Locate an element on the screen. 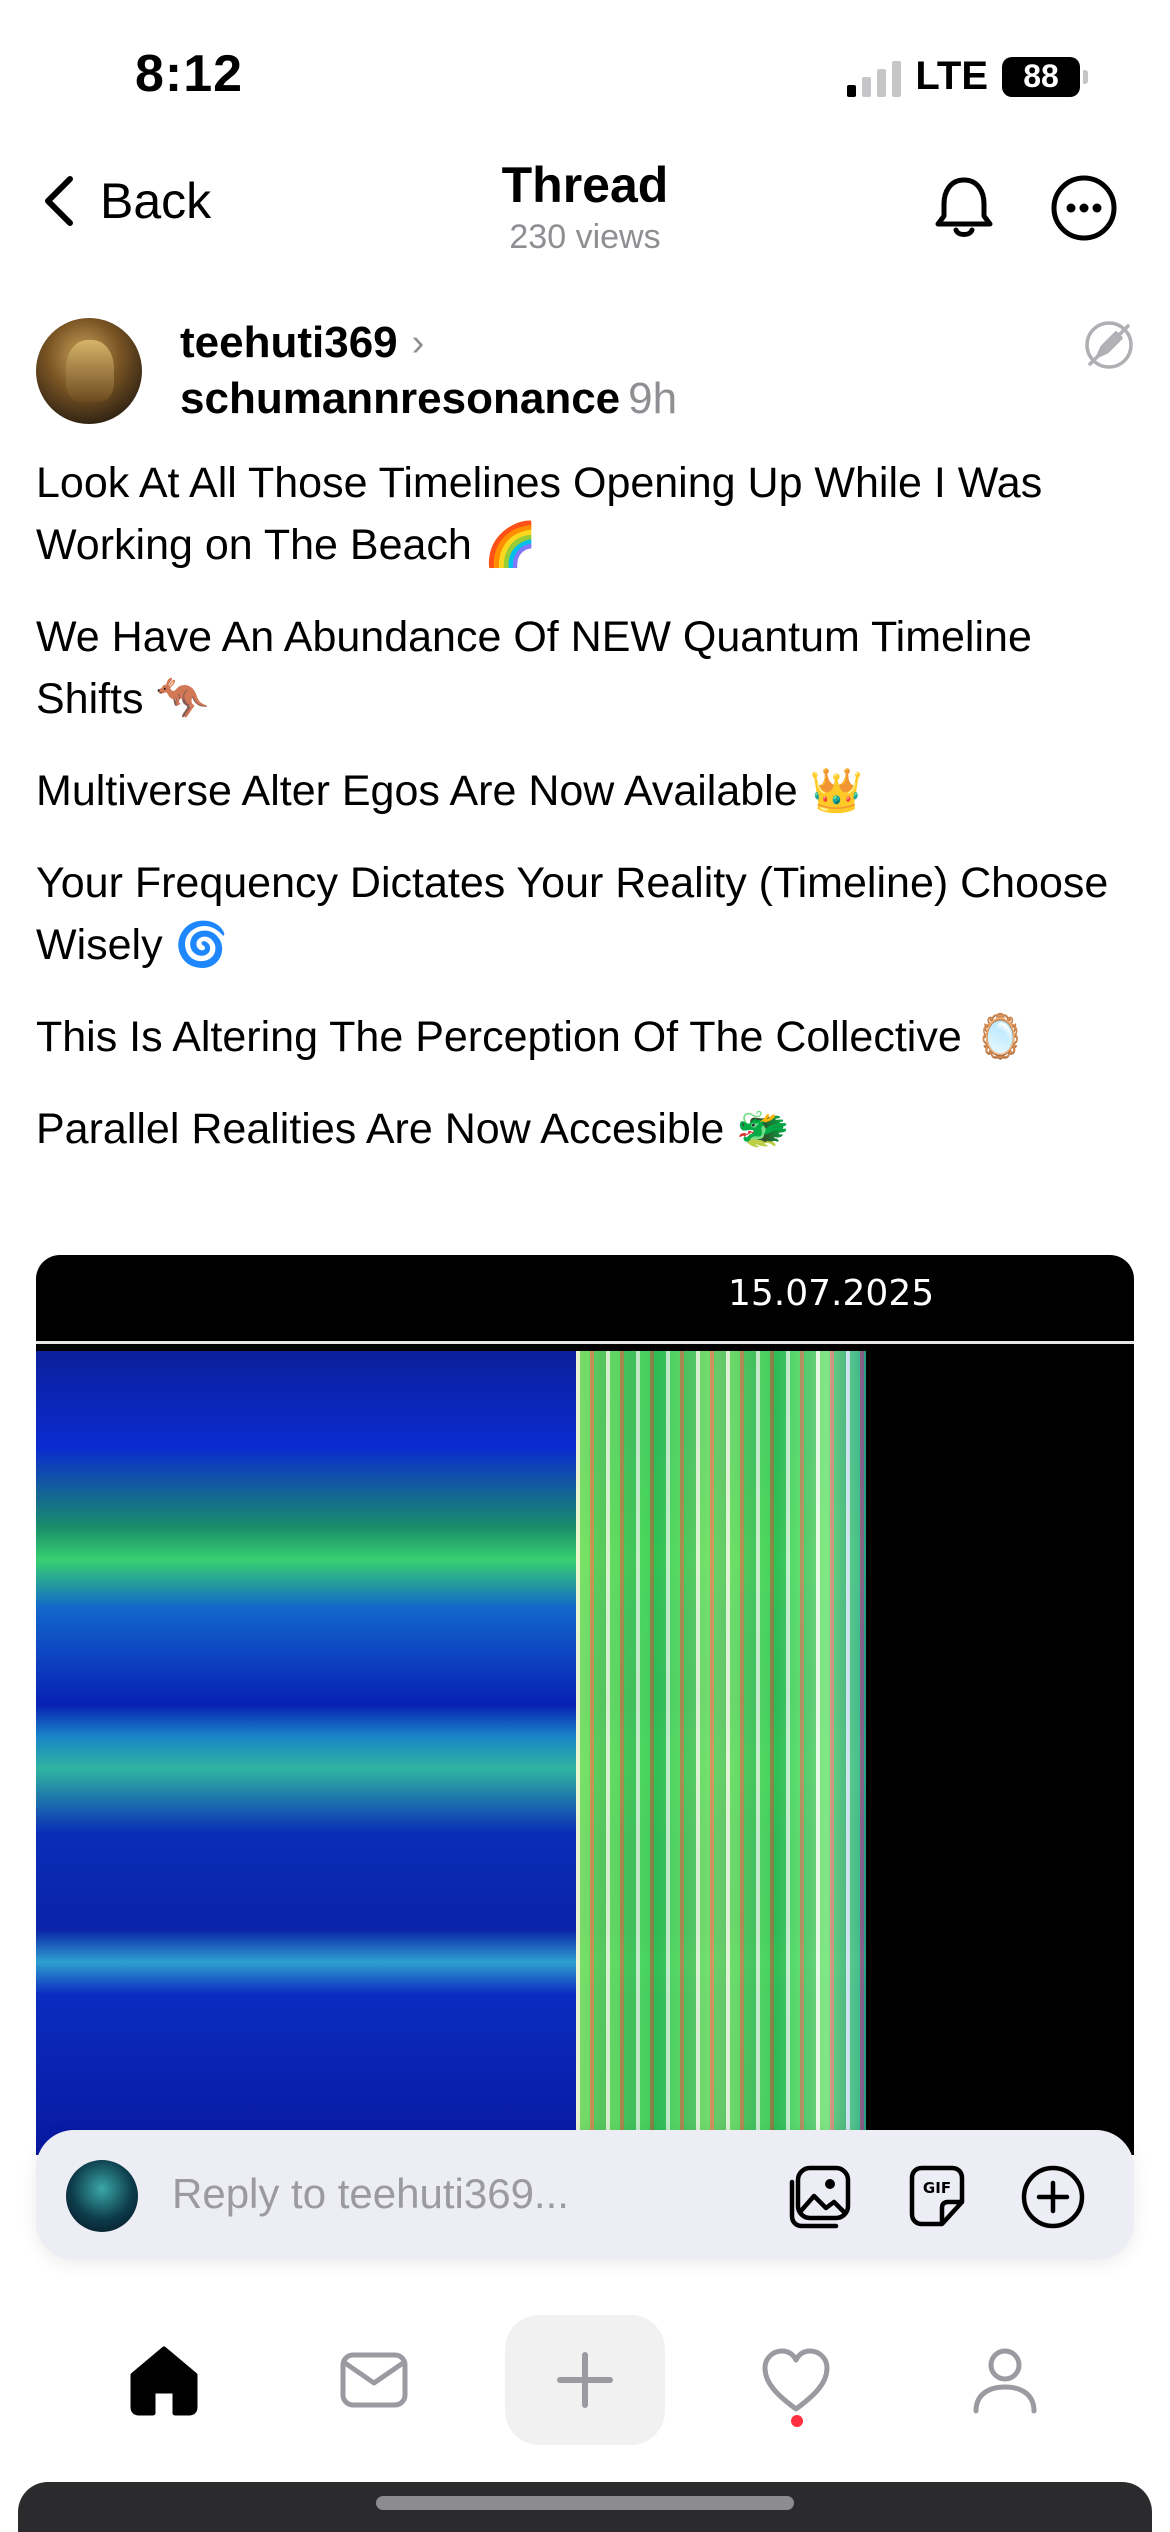  plus-icon is located at coordinates (585, 2380).